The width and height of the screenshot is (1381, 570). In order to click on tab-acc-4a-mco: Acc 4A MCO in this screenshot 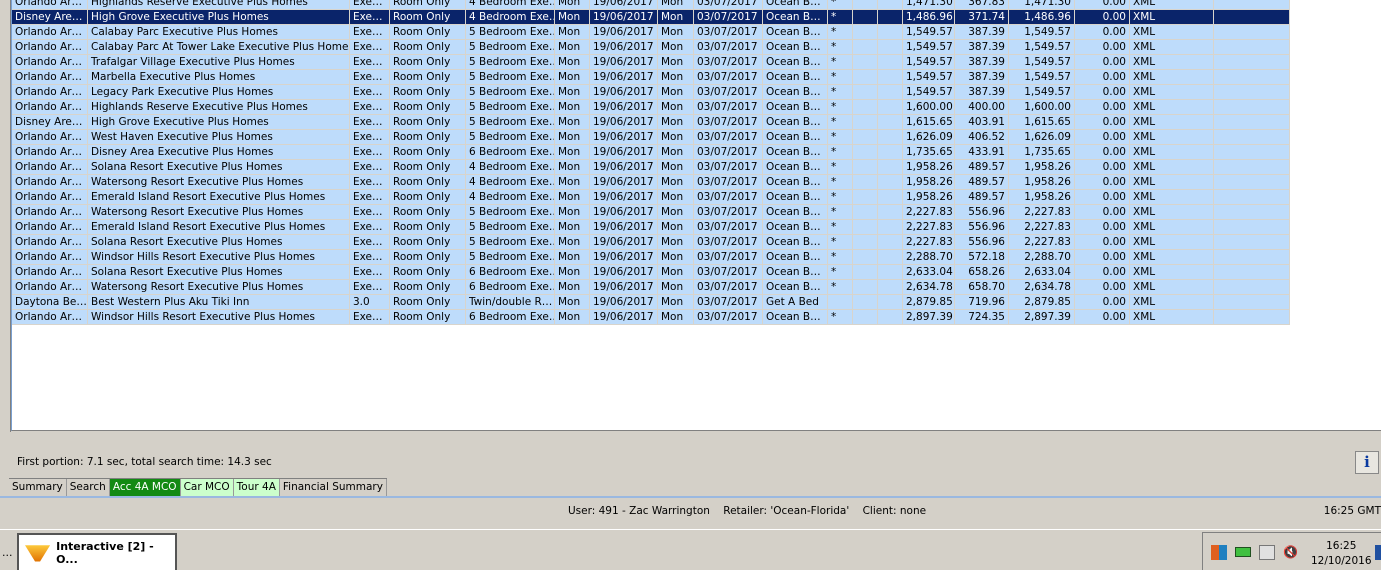, I will do `click(145, 487)`.